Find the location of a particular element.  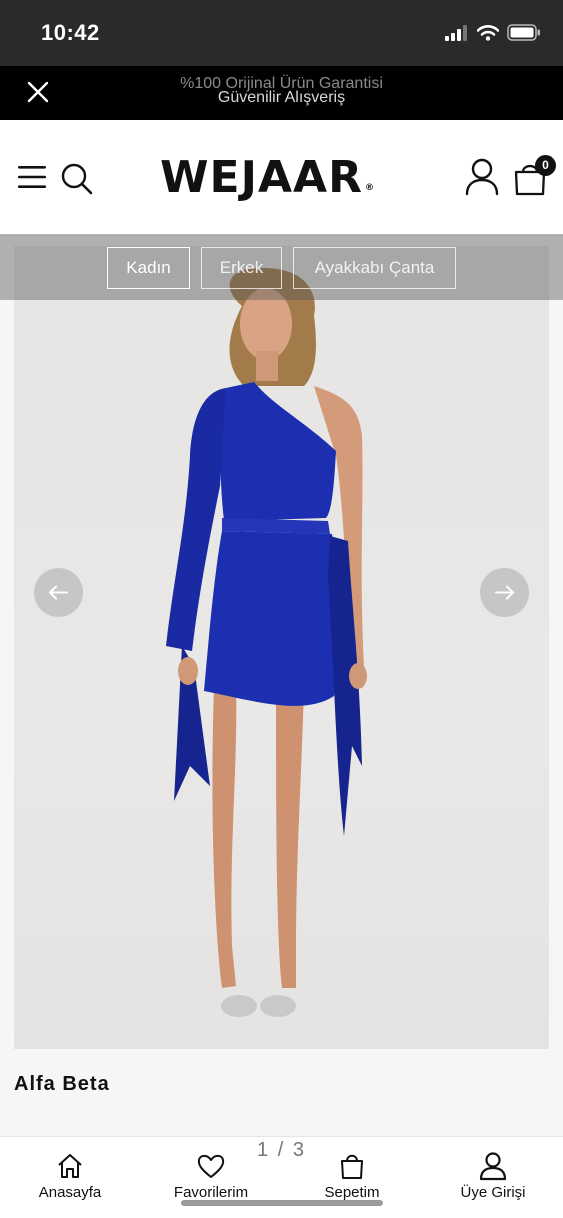

battery-icon is located at coordinates (523, 32).